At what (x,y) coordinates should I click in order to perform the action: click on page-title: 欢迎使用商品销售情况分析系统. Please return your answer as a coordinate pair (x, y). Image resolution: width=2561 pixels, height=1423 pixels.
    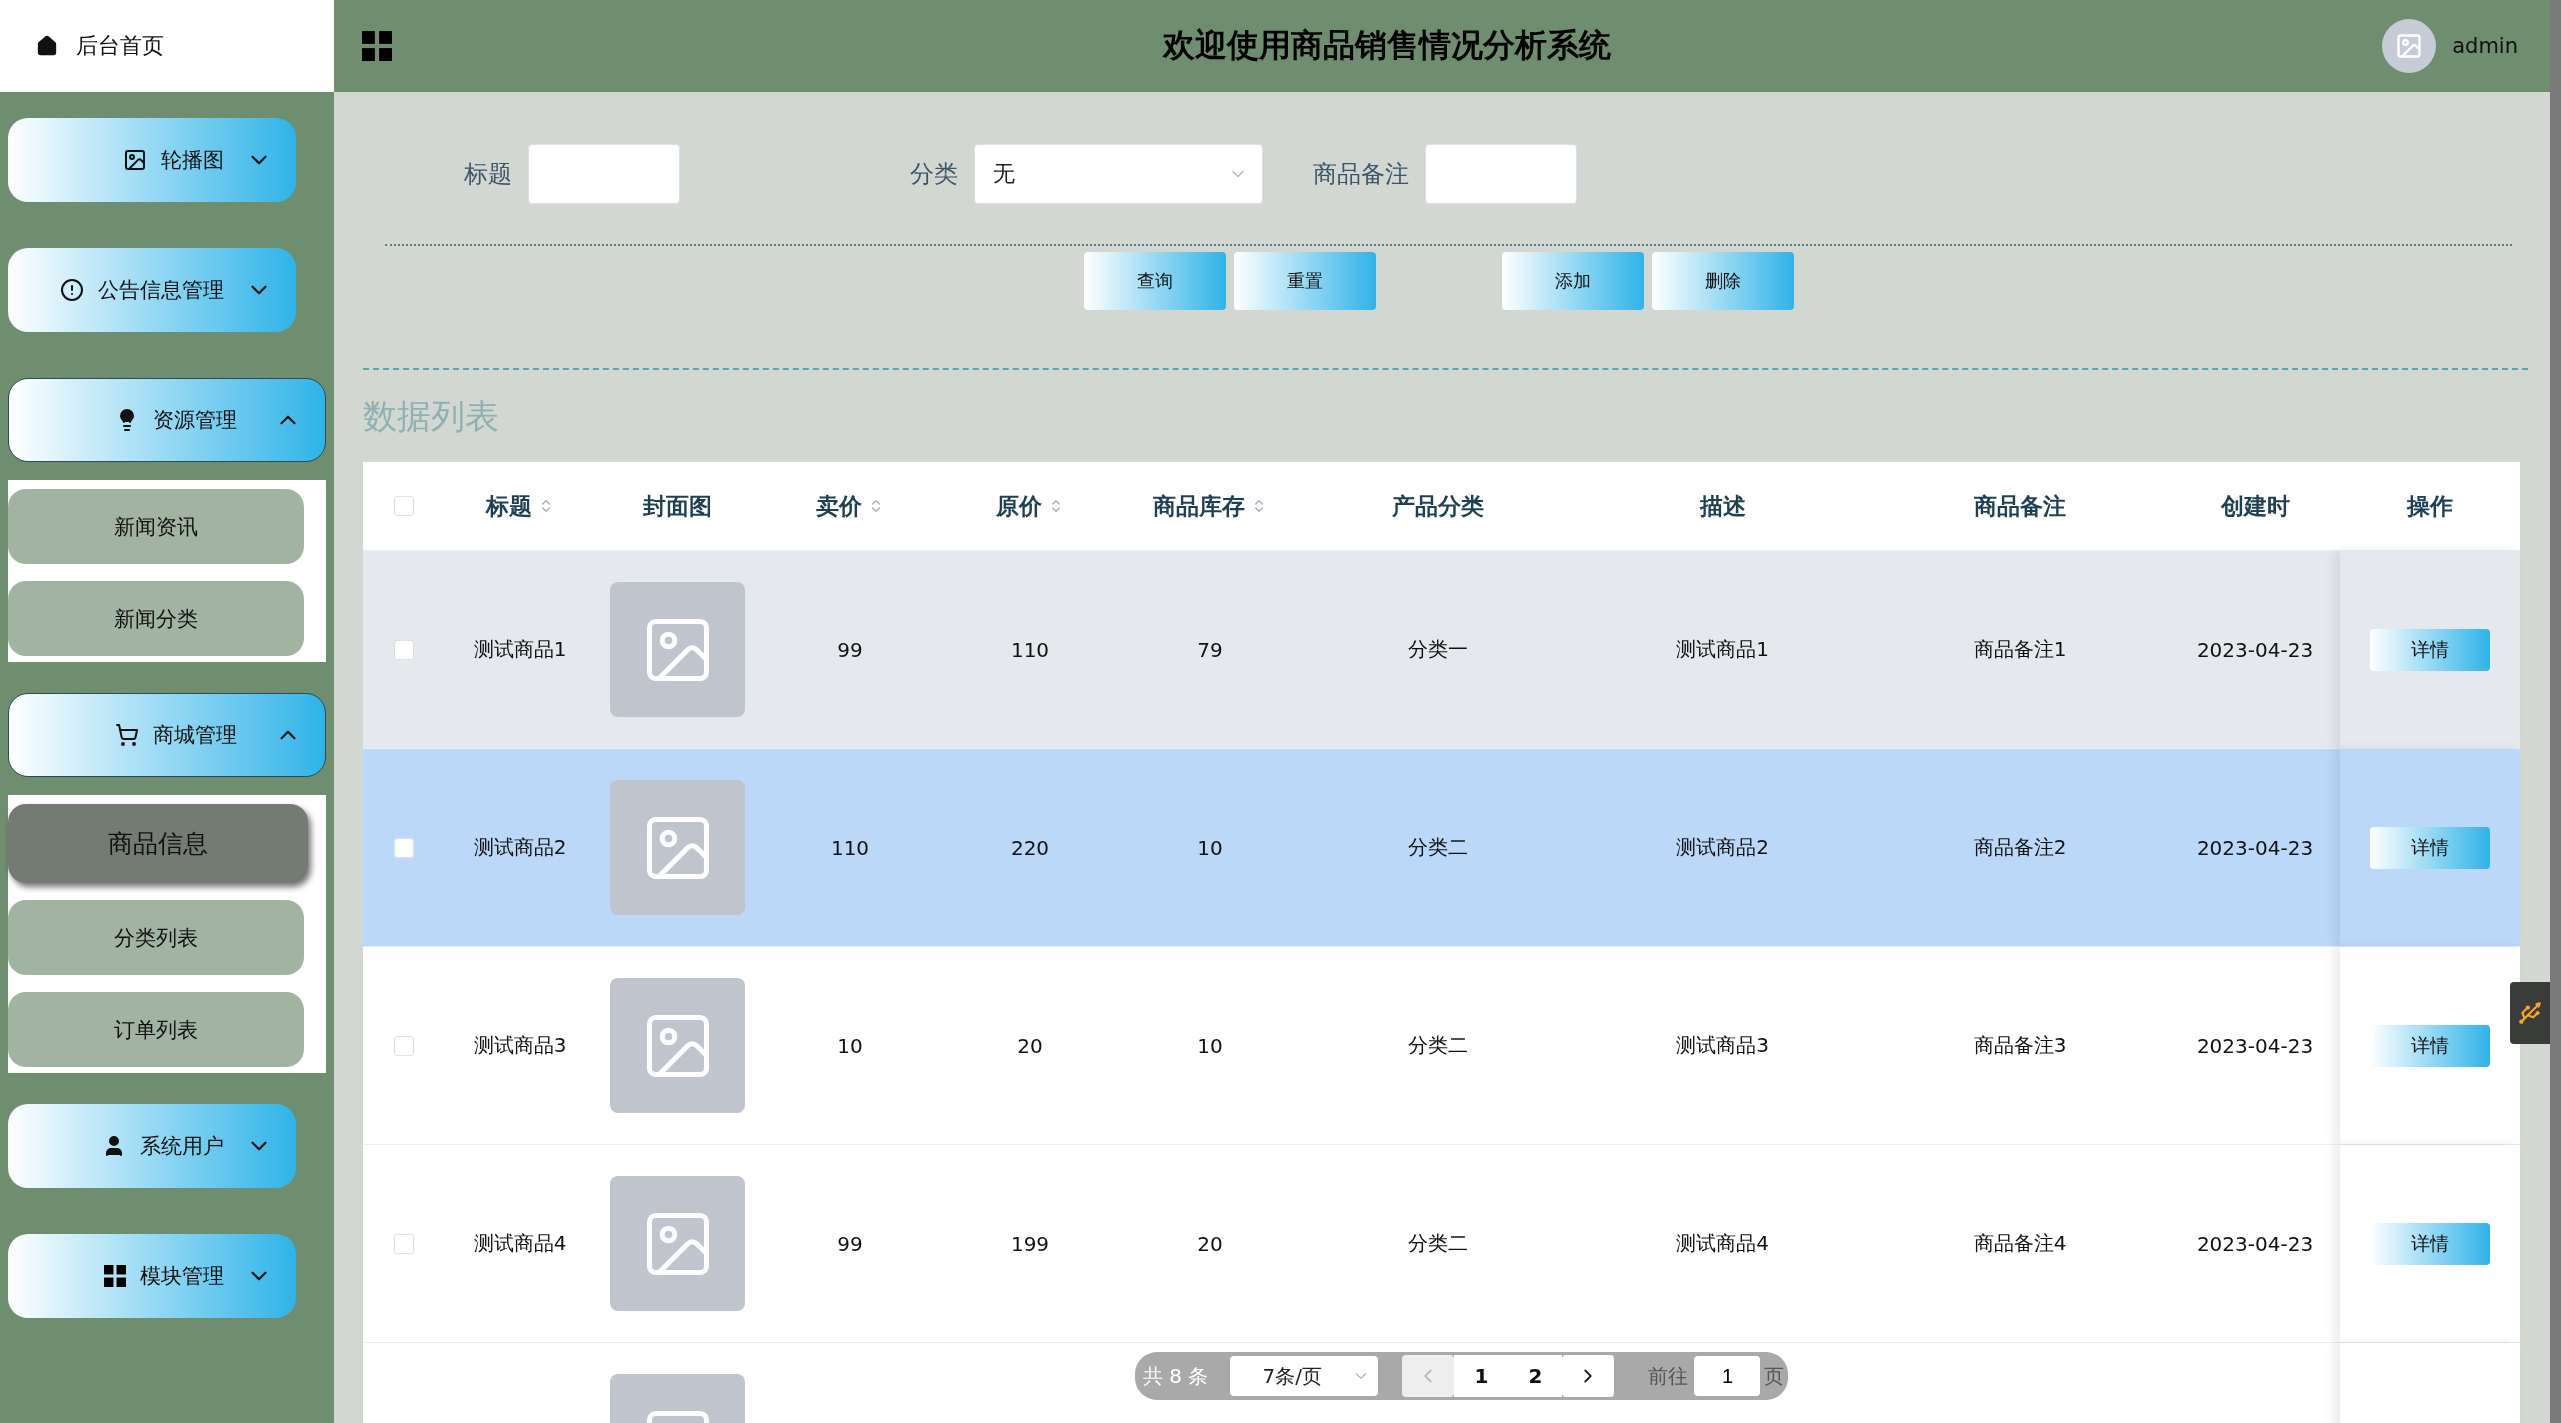
    Looking at the image, I should click on (1387, 45).